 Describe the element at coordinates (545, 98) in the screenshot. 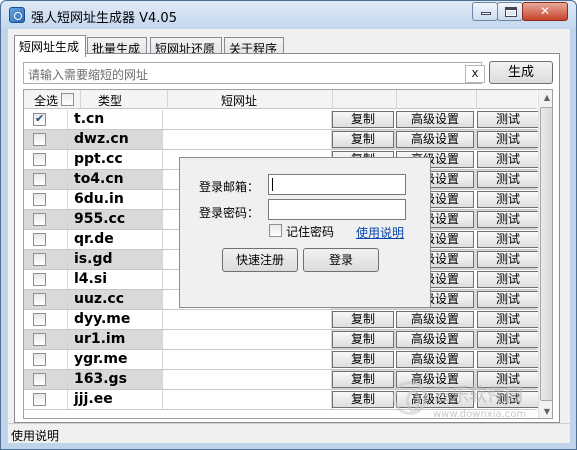

I see `scroll-up-arrow-icon: ▲` at that location.